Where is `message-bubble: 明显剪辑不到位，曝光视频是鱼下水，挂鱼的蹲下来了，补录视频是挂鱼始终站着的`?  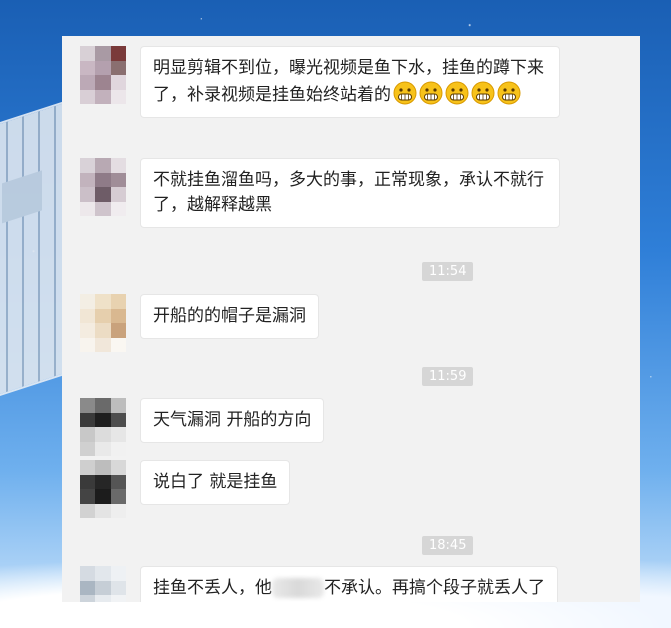 message-bubble: 明显剪辑不到位，曝光视频是鱼下水，挂鱼的蹲下来了，补录视频是挂鱼始终站着的 is located at coordinates (350, 82).